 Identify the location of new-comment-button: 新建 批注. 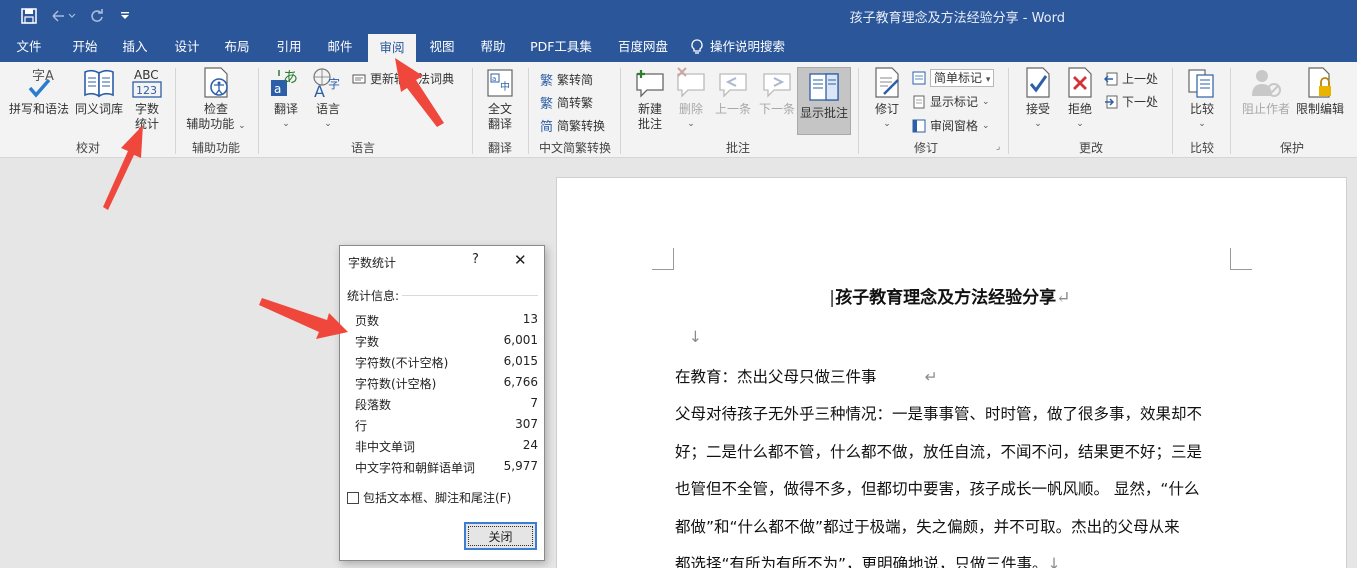
(650, 99).